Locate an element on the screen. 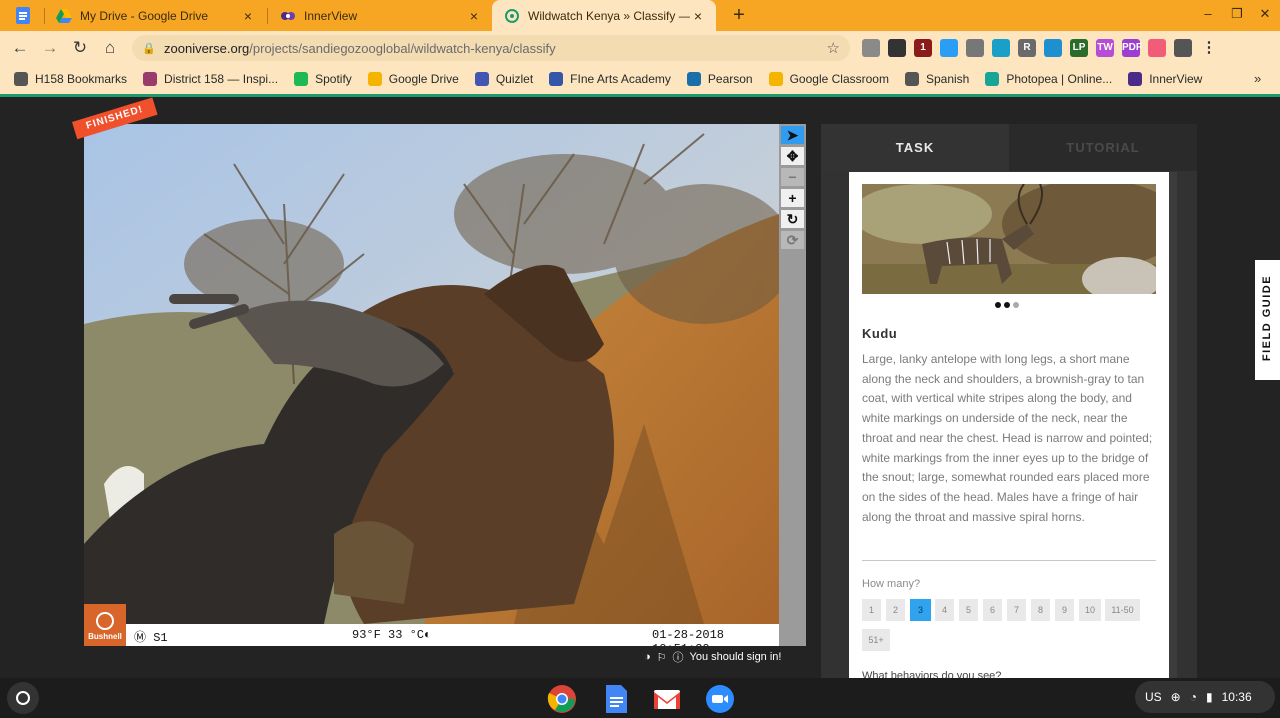  locale-indicator: US is located at coordinates (1153, 697).